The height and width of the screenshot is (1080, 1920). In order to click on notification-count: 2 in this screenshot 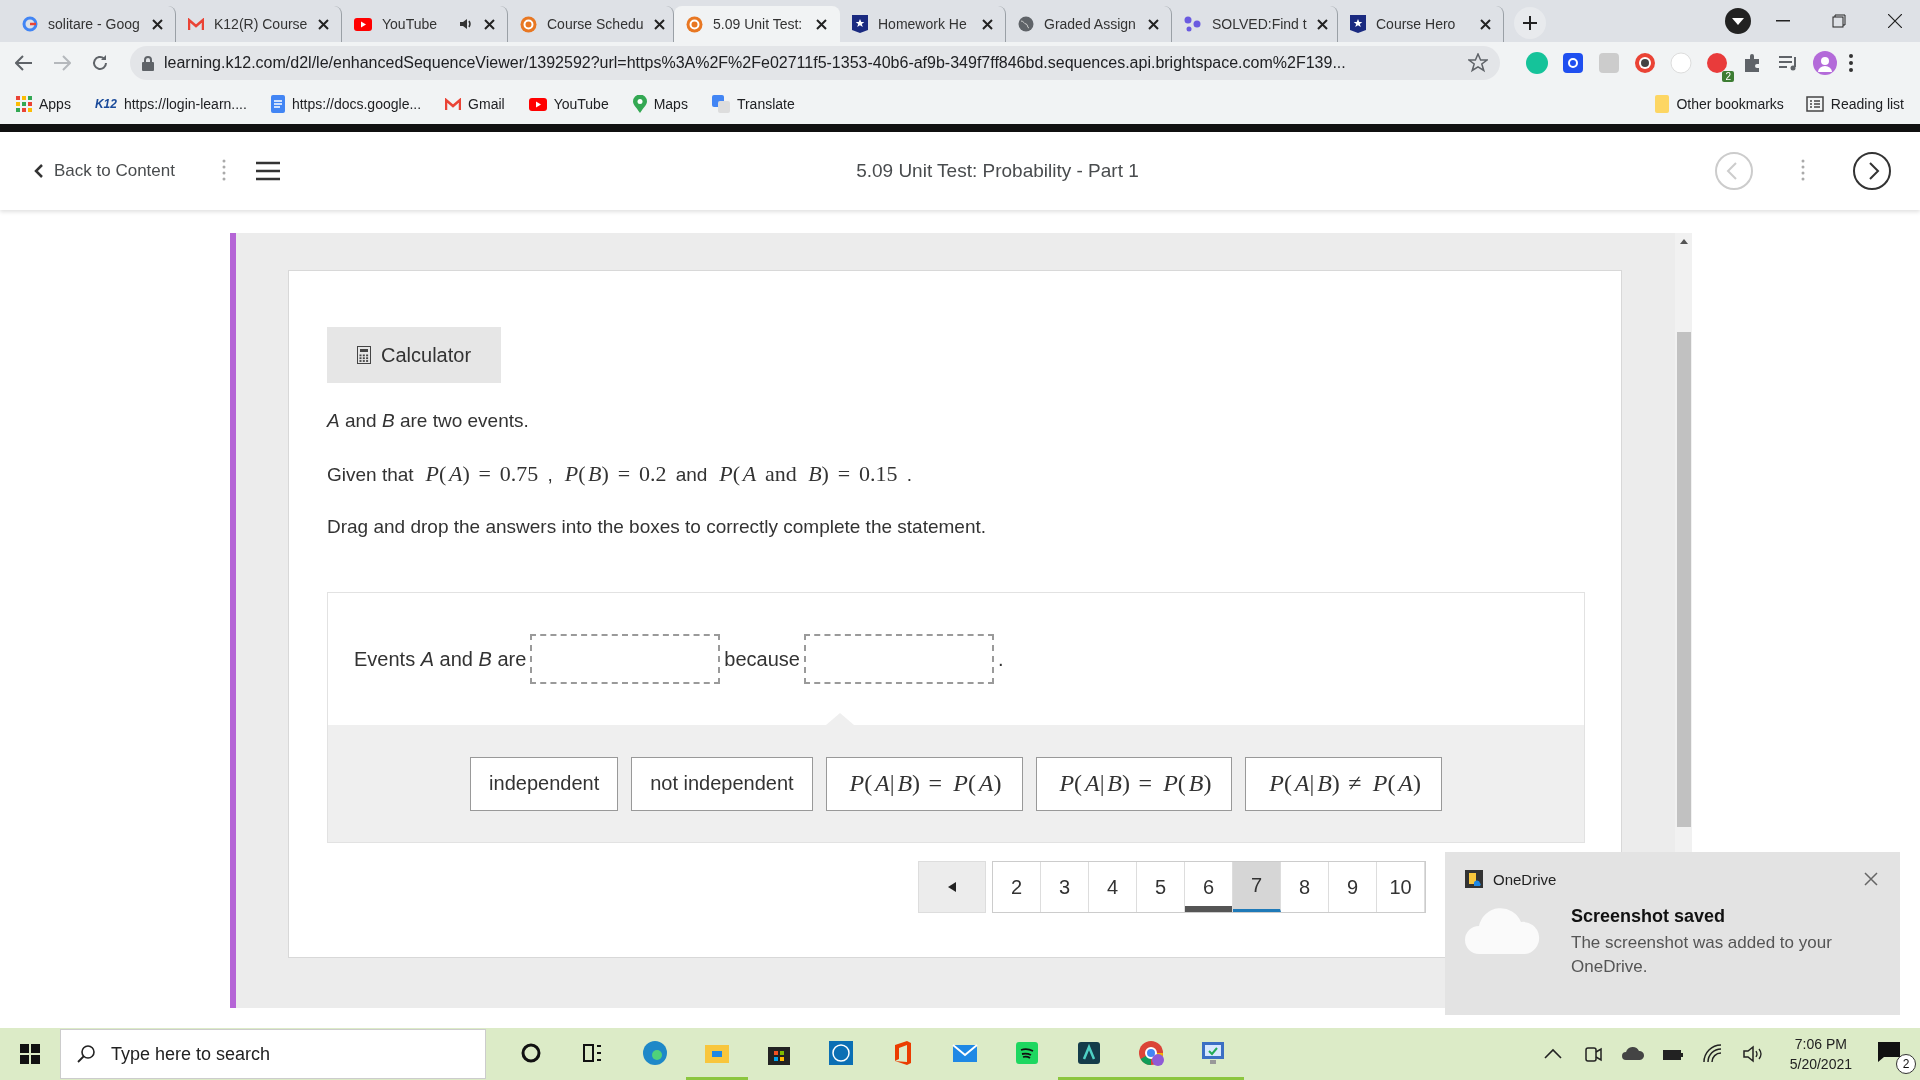, I will do `click(1906, 1064)`.